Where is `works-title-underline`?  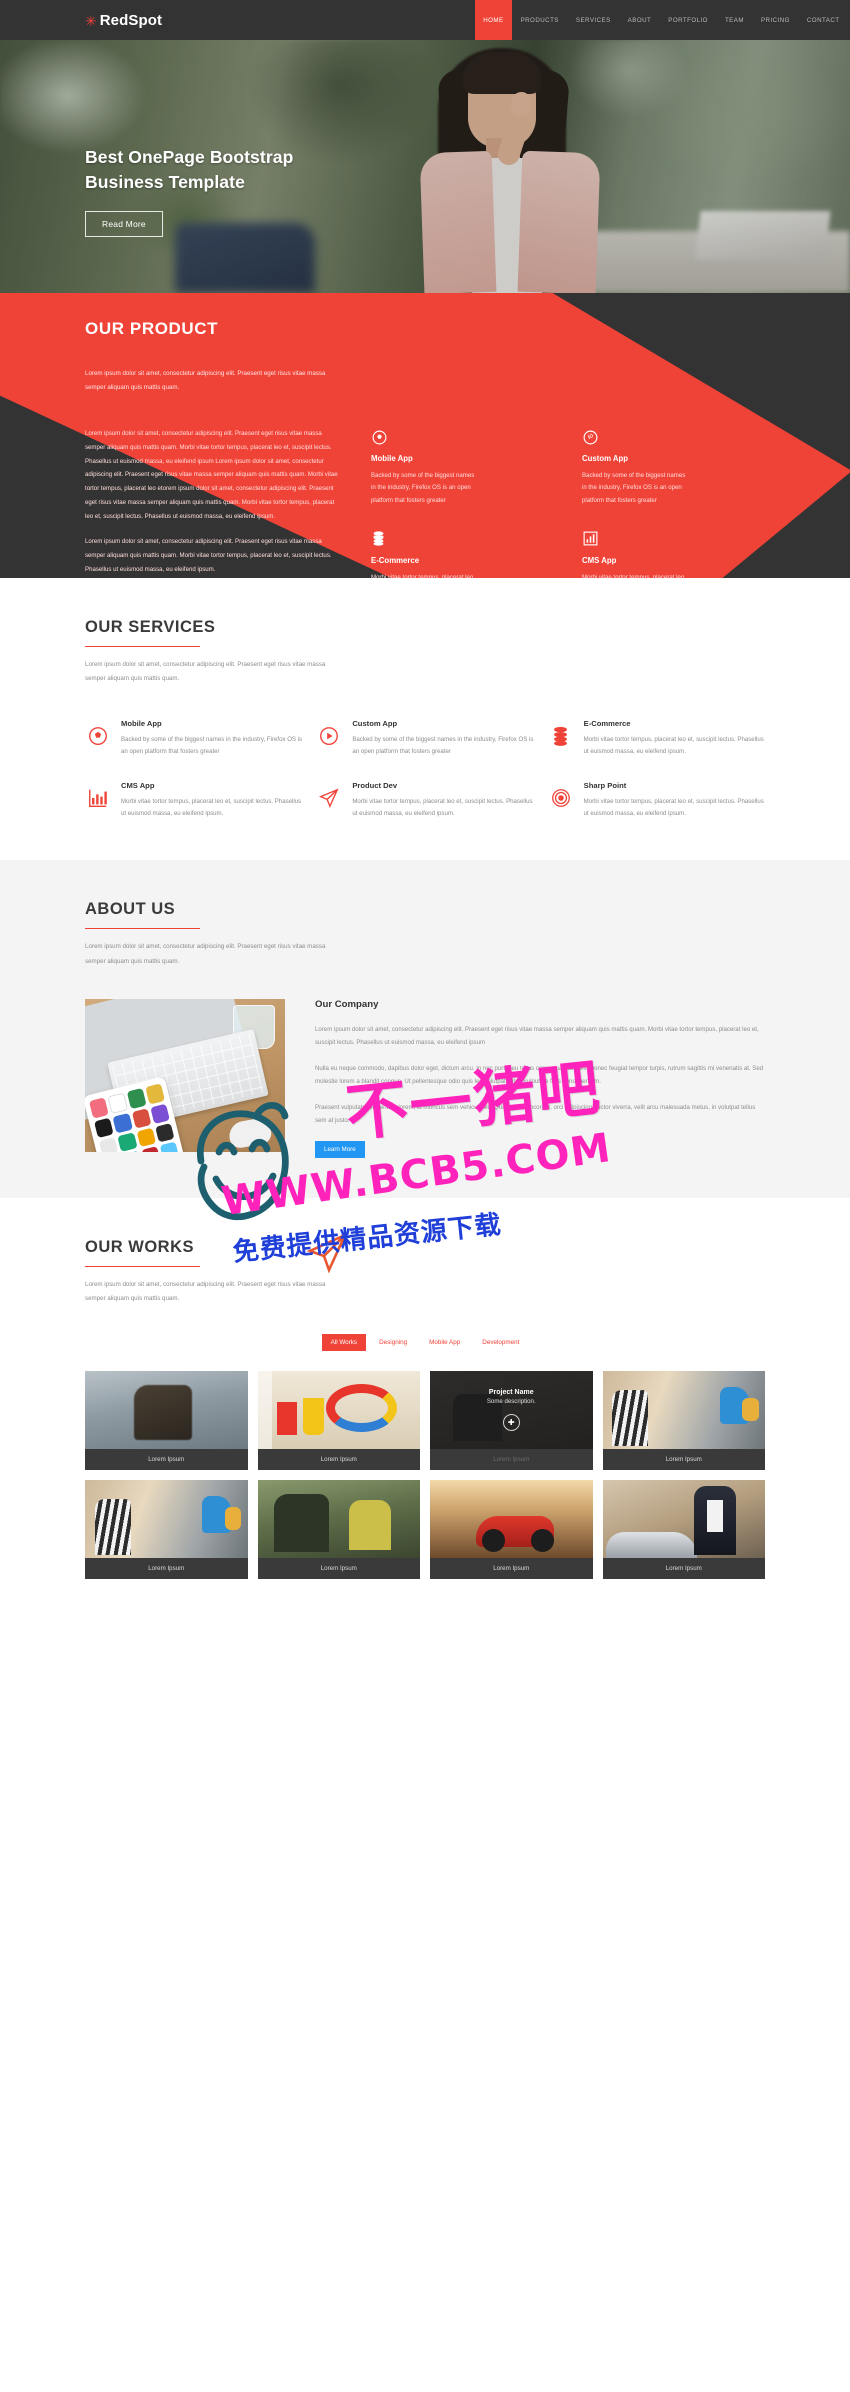
works-title-underline is located at coordinates (142, 1266).